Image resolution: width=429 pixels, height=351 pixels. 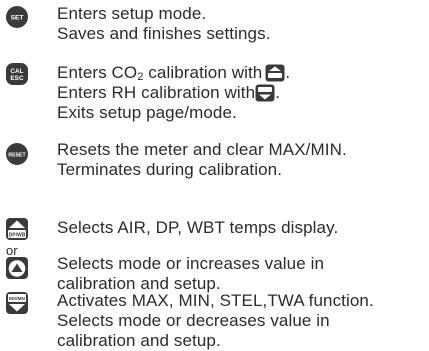 I want to click on svg-text: DP/WB, so click(x=17, y=235).